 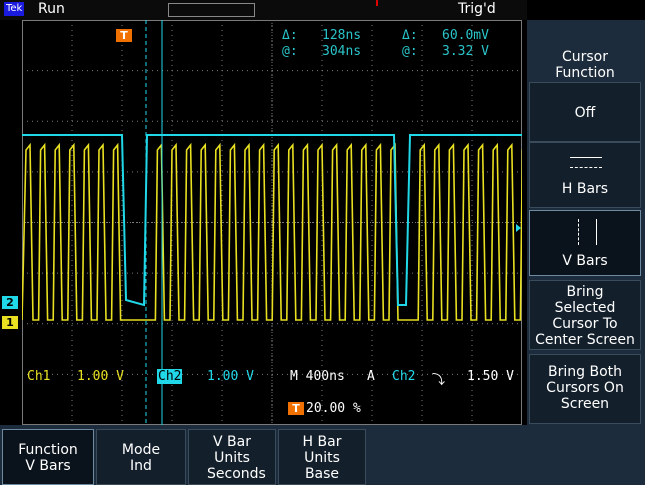 I want to click on at-volt-value: 3.32 V, so click(x=465, y=51).